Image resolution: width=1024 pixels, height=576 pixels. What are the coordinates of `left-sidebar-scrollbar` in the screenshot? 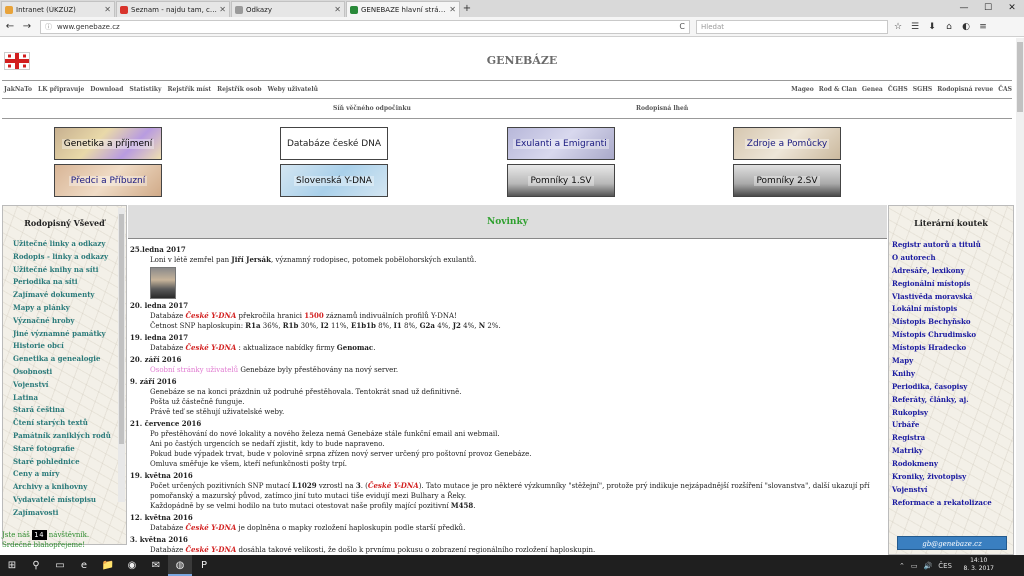 It's located at (121, 355).